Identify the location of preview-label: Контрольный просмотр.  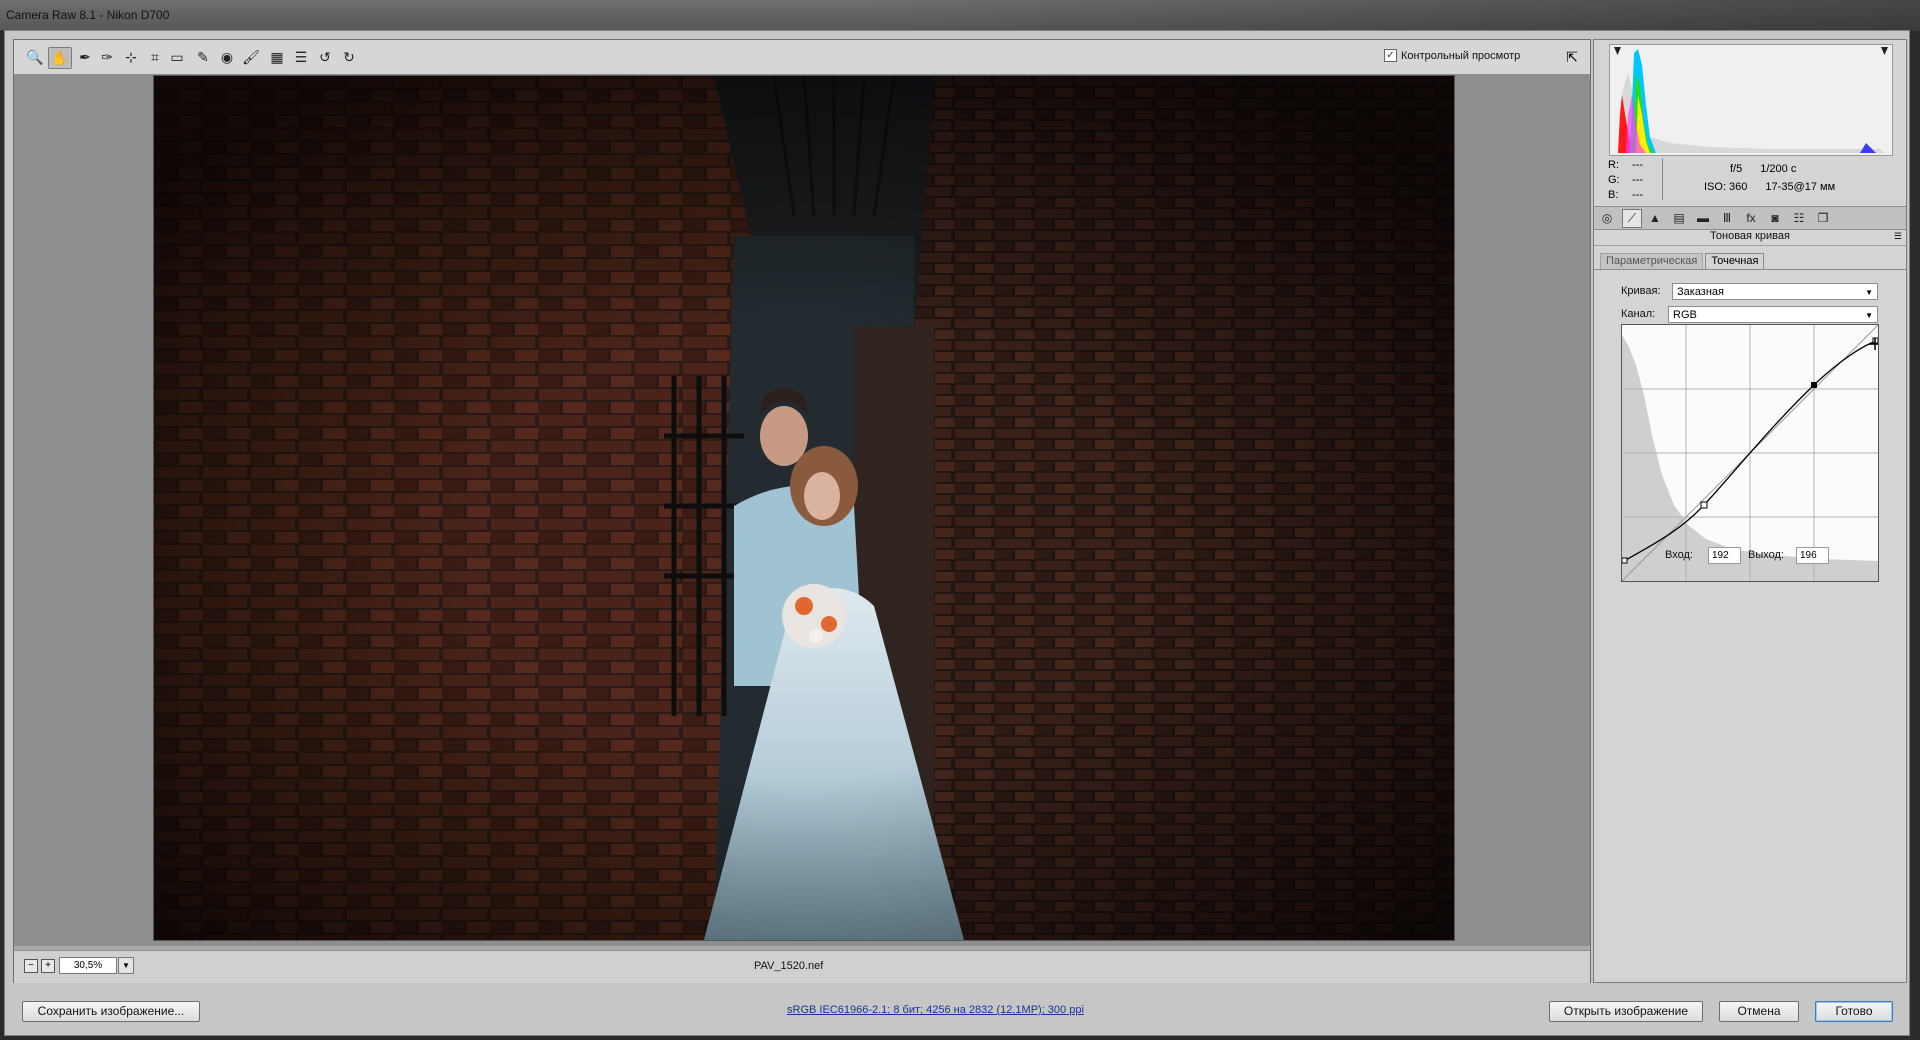
(1461, 55).